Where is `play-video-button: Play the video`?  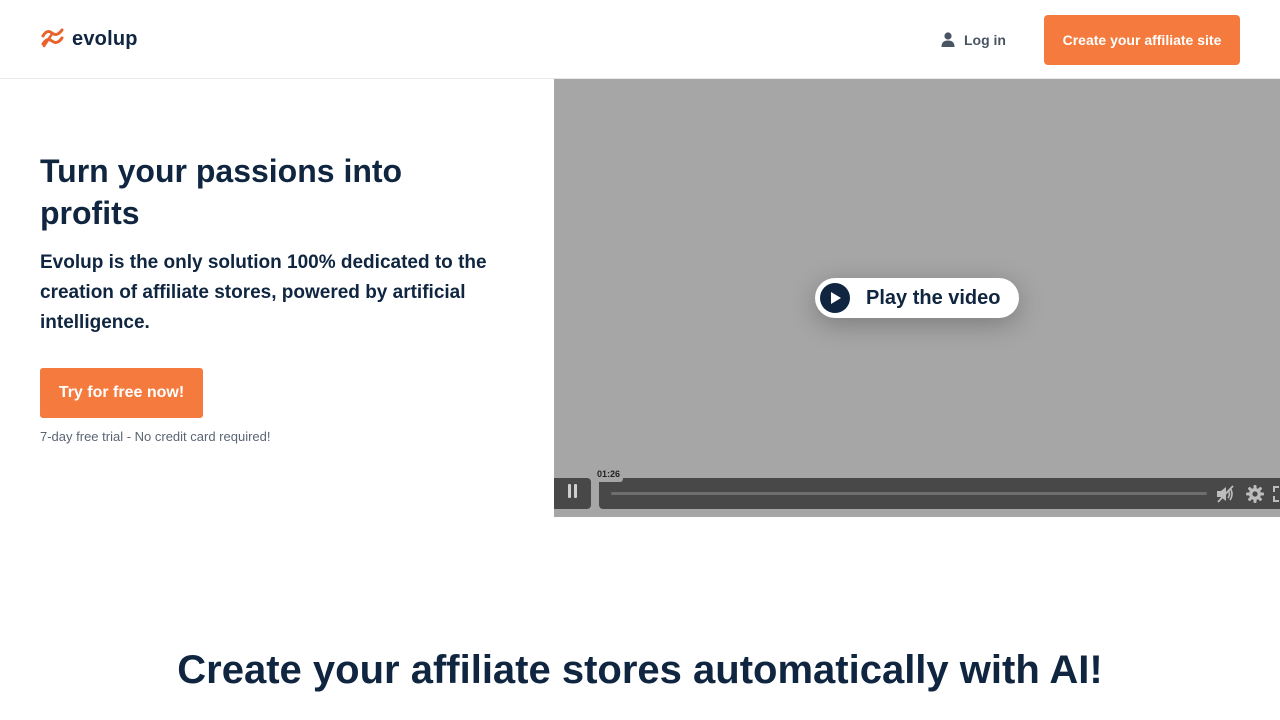
play-video-button: Play the video is located at coordinates (917, 298).